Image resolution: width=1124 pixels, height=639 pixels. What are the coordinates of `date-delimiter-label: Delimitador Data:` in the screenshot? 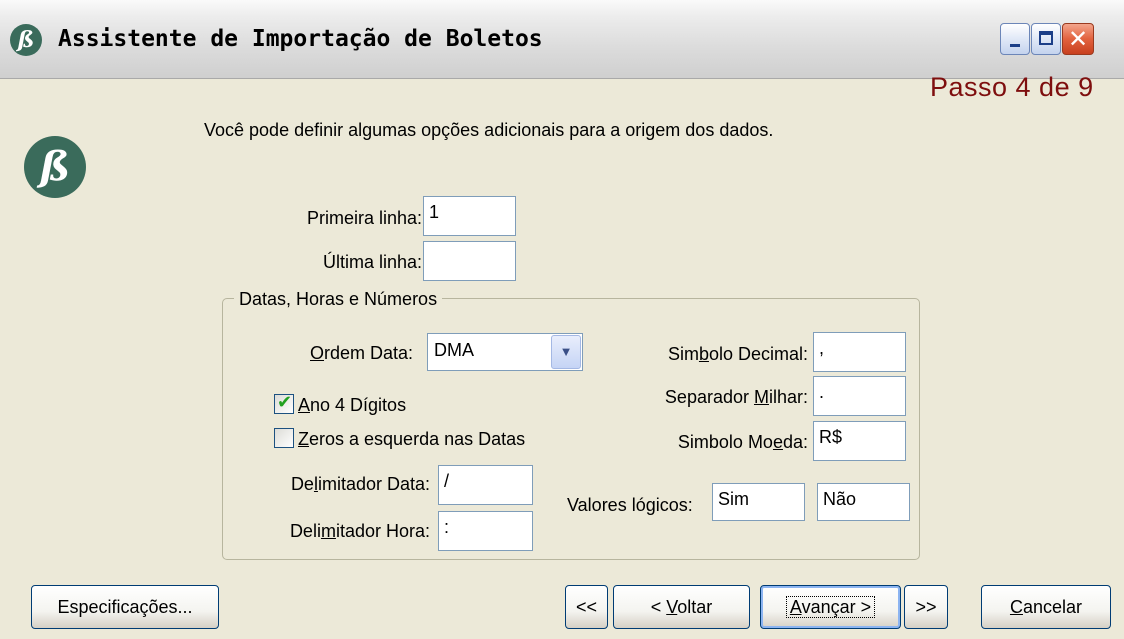 It's located at (360, 484).